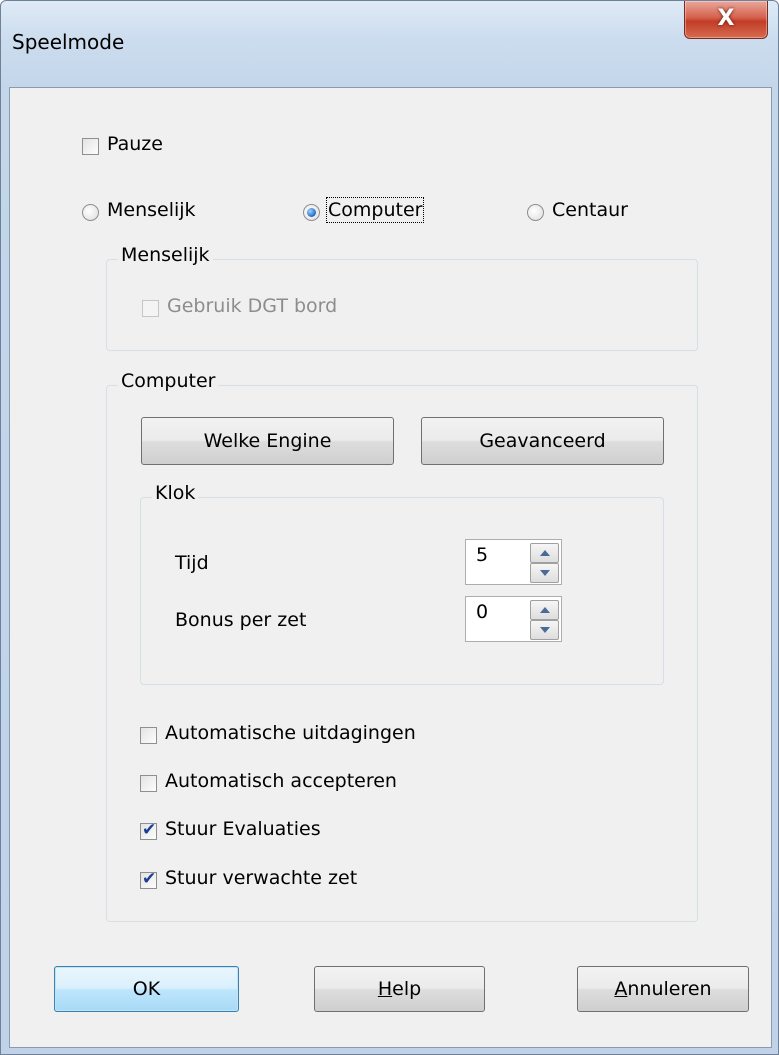  I want to click on bonus-spin-down, so click(544, 630).